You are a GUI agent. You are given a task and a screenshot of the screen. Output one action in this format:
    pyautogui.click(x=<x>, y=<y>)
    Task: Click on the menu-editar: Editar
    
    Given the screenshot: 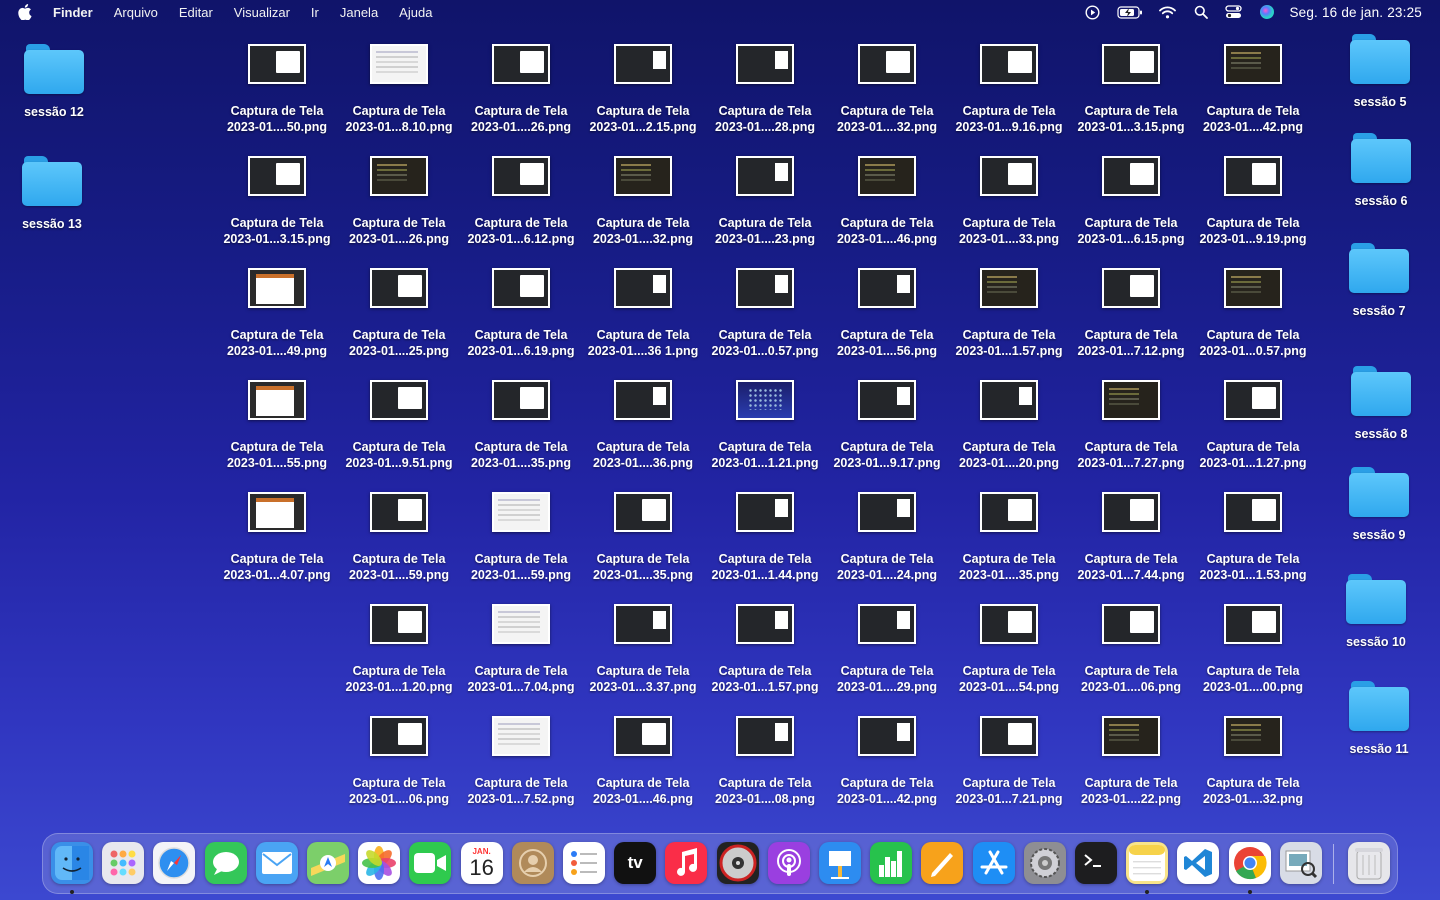 What is the action you would take?
    pyautogui.click(x=196, y=12)
    